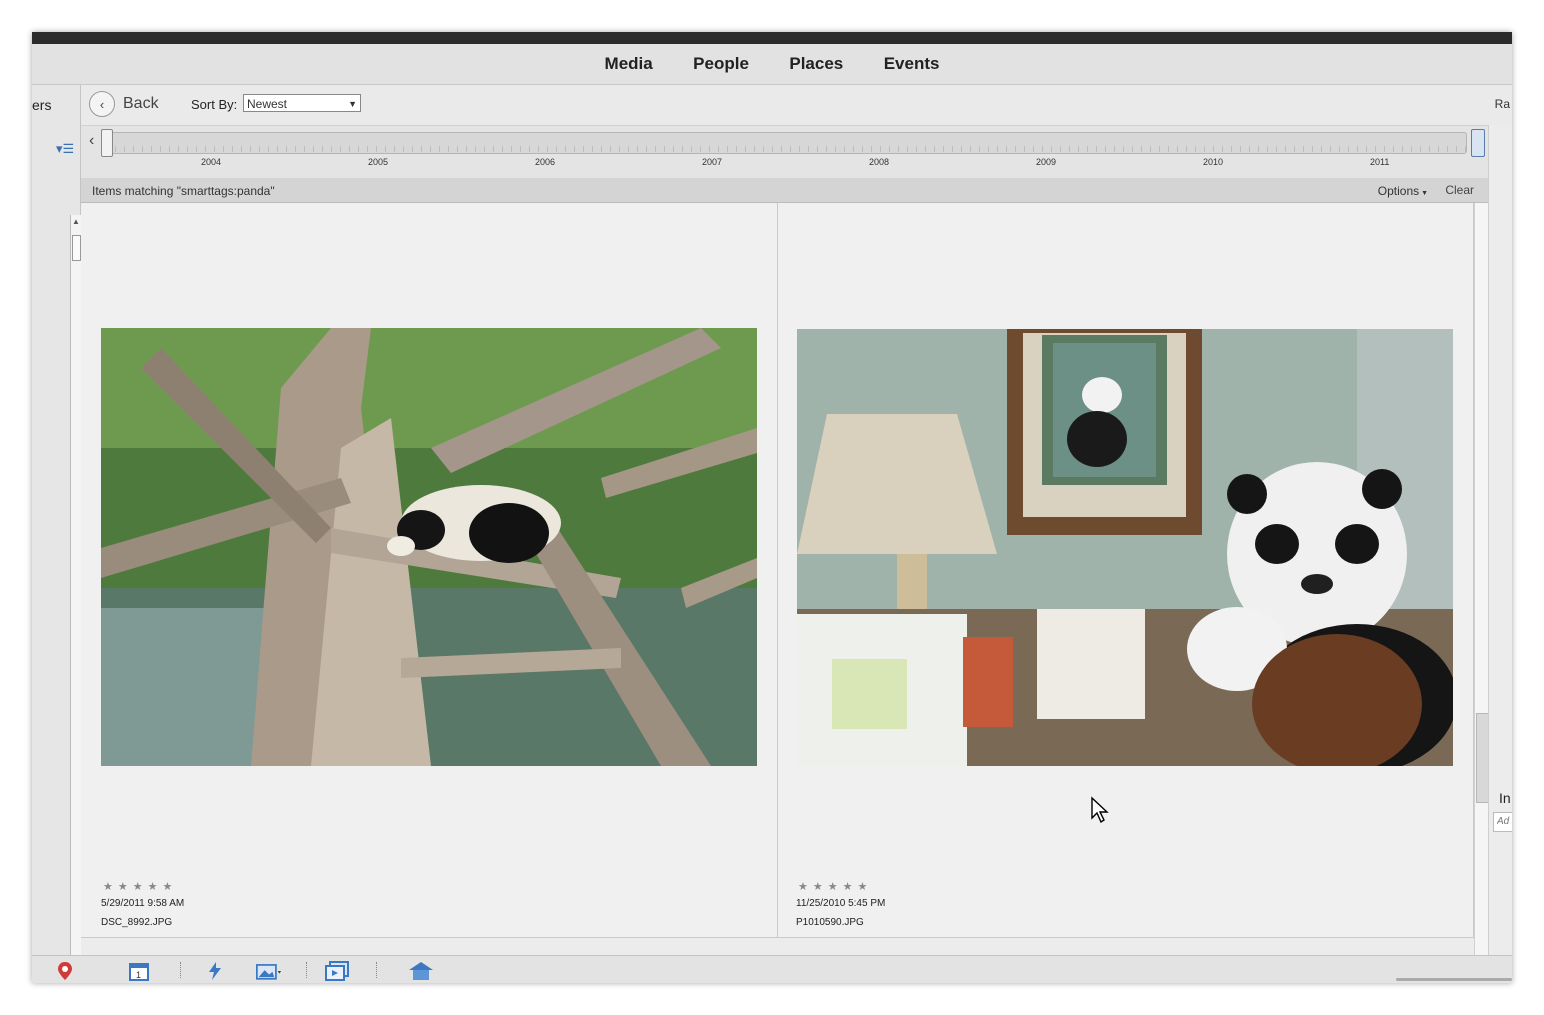 The width and height of the screenshot is (1544, 1015). What do you see at coordinates (269, 971) in the screenshot?
I see `photo-edit-icon` at bounding box center [269, 971].